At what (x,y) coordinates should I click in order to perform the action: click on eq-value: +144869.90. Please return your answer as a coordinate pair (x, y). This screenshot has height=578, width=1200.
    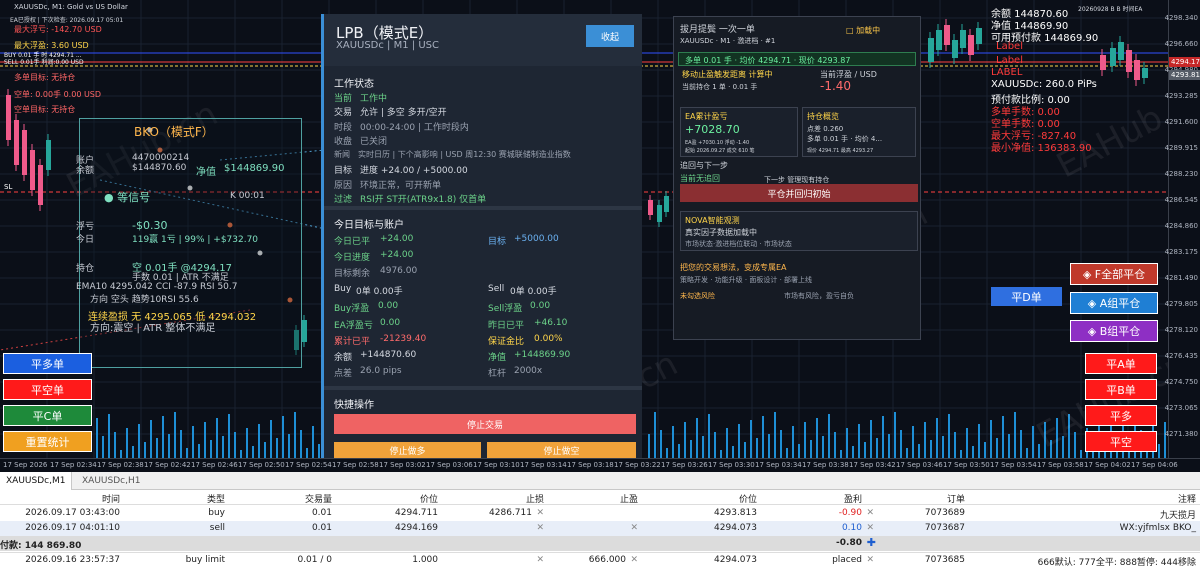
    Looking at the image, I should click on (542, 355).